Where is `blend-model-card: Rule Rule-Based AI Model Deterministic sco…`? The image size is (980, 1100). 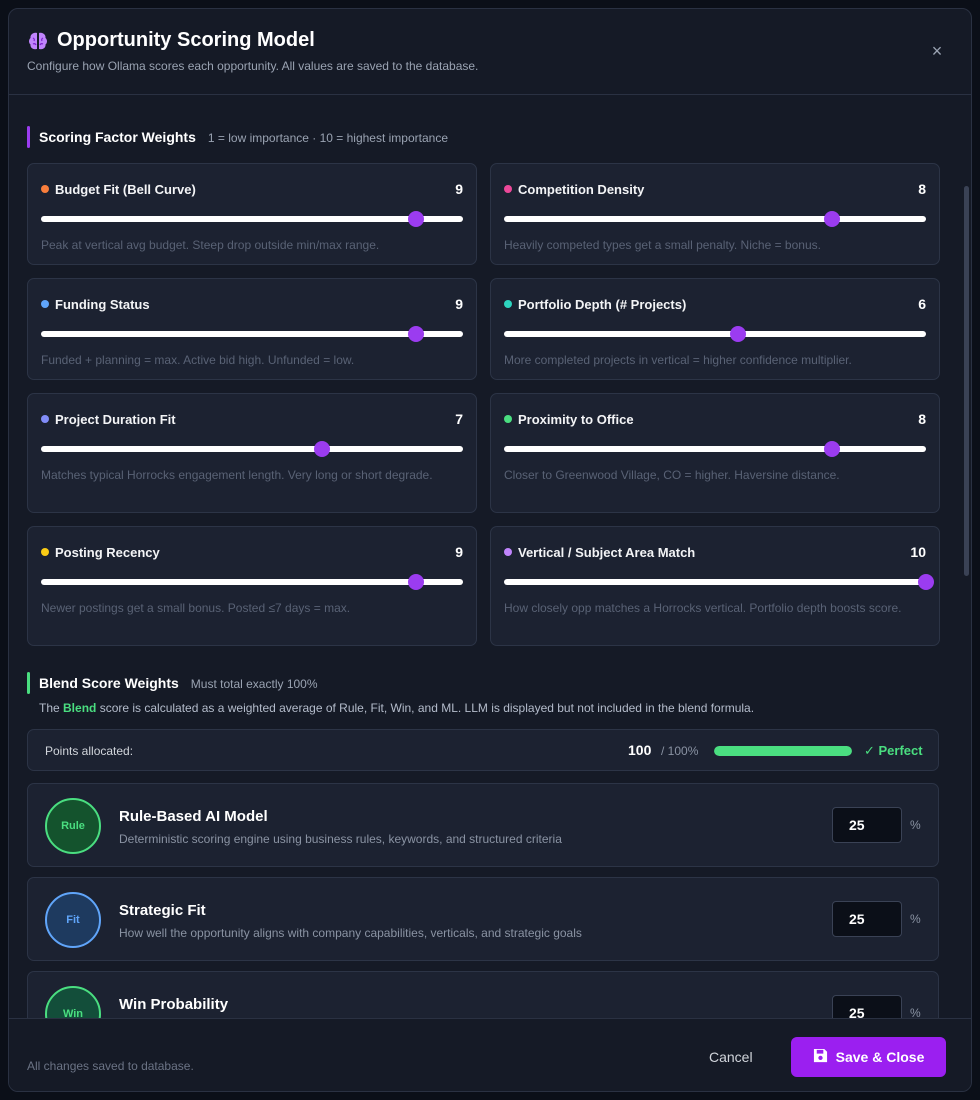
blend-model-card: Rule Rule-Based AI Model Deterministic sco… is located at coordinates (483, 825).